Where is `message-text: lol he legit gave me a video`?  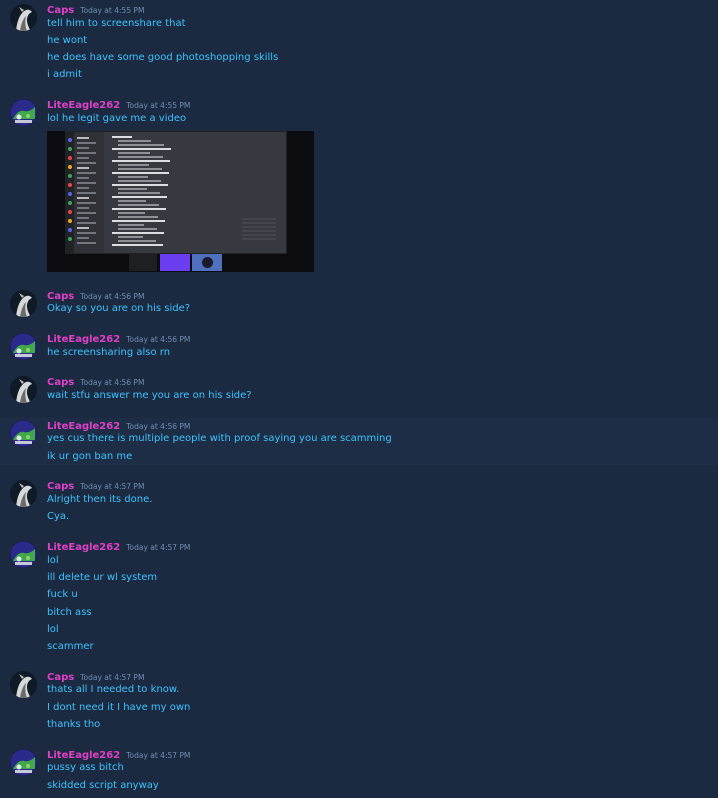 message-text: lol he legit gave me a video is located at coordinates (117, 118).